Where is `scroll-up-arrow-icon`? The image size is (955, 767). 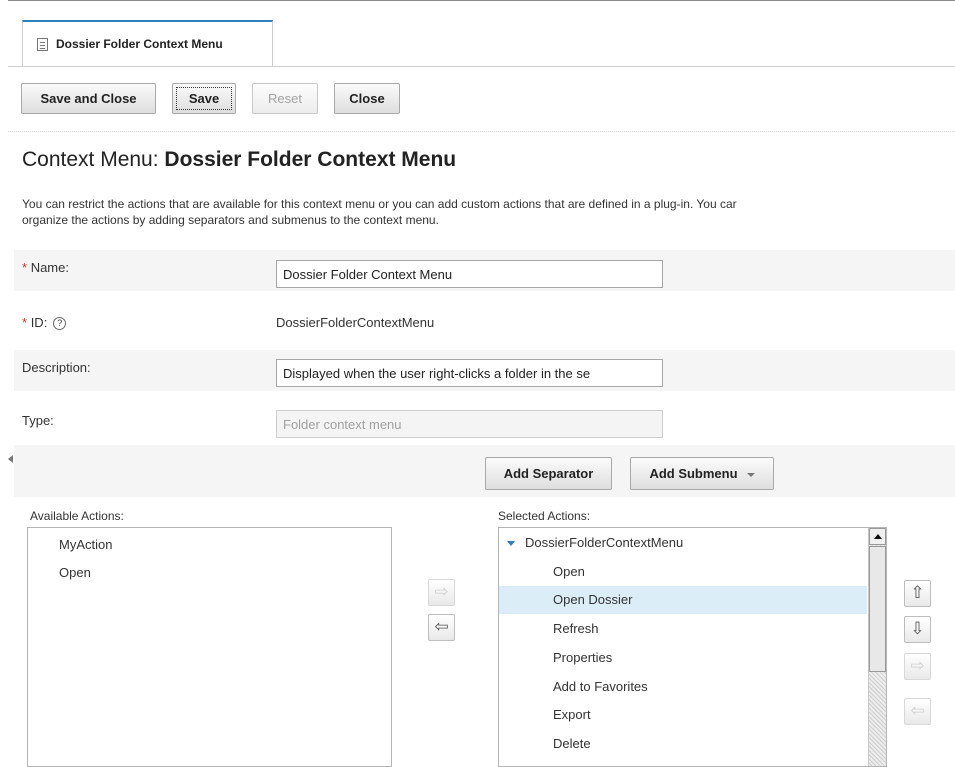 scroll-up-arrow-icon is located at coordinates (877, 536).